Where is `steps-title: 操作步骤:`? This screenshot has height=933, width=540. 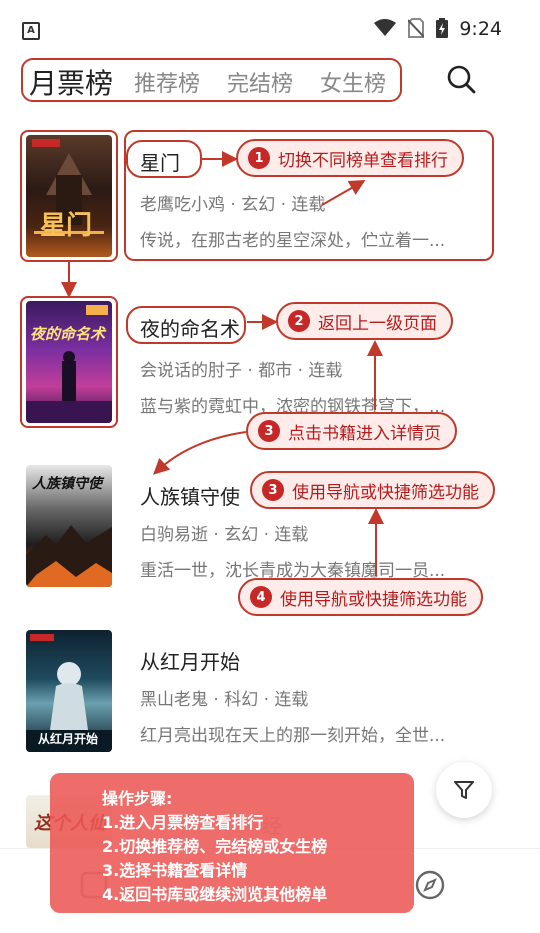 steps-title: 操作步骤: is located at coordinates (137, 798).